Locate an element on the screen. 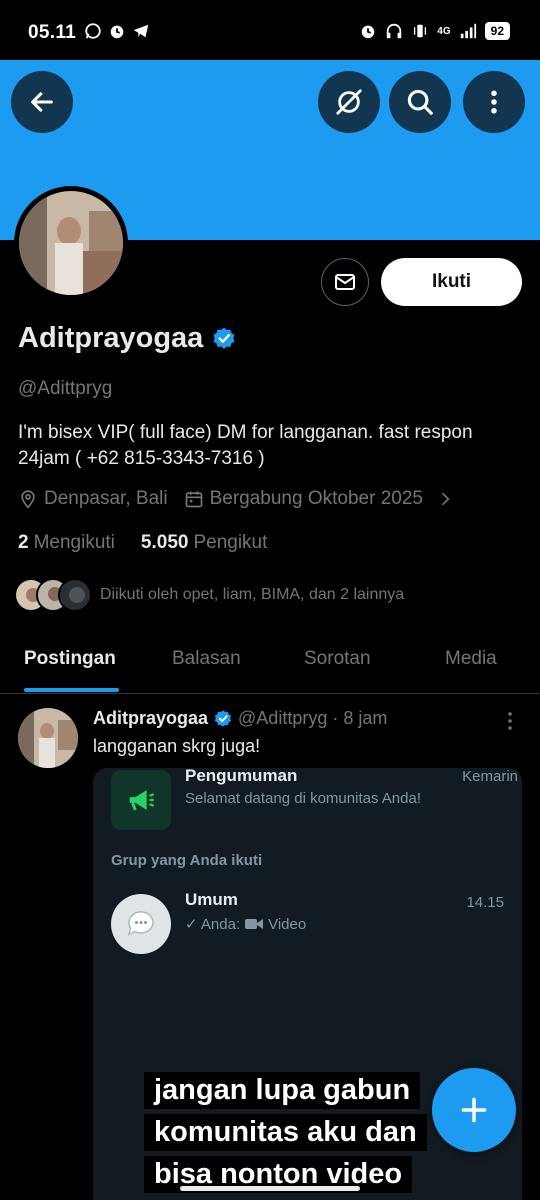 The width and height of the screenshot is (540, 1200). compose-post-button is located at coordinates (474, 1110).